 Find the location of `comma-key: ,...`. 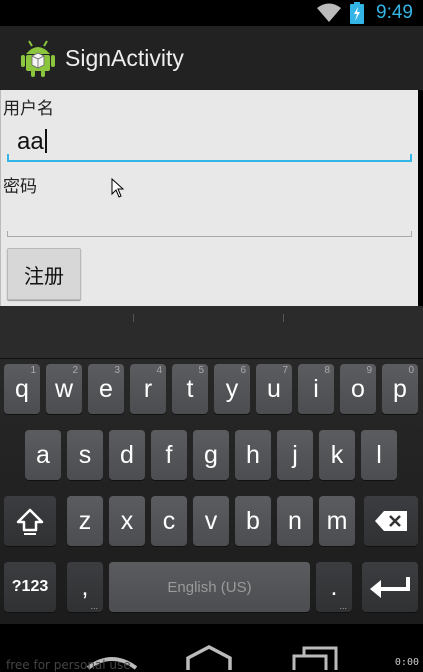

comma-key: ,... is located at coordinates (85, 587).